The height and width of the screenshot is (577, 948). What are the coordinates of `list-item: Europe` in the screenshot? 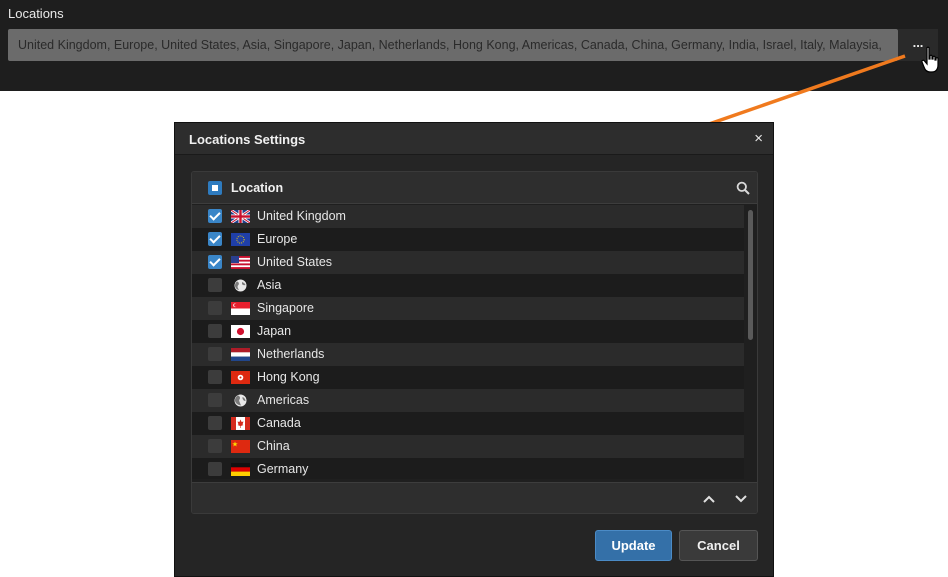 It's located at (468, 239).